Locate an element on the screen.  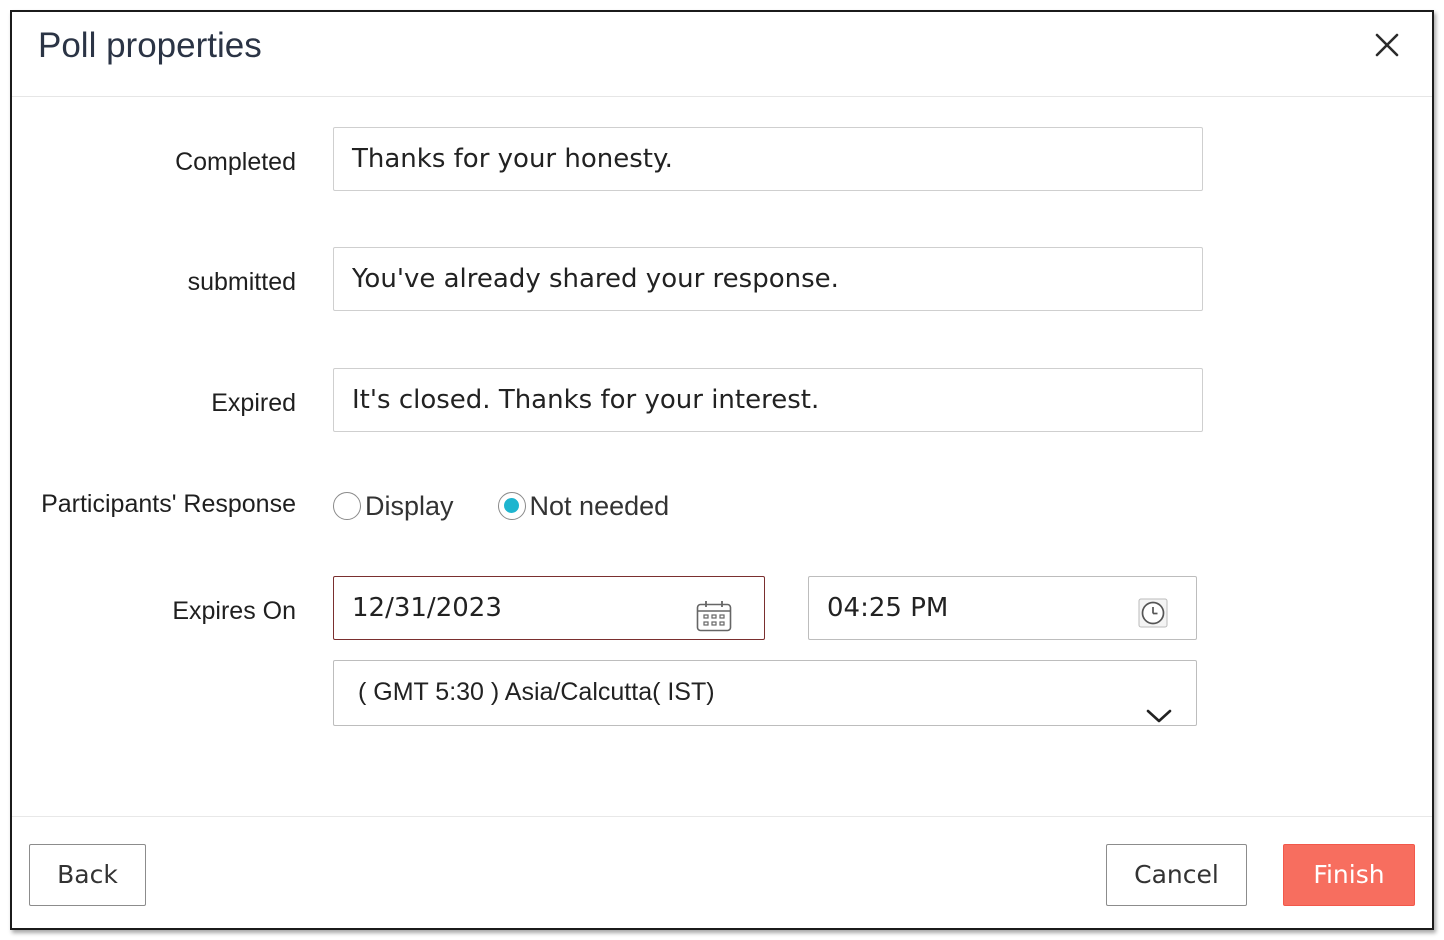
completed-message-input: Thanks for your honesty. is located at coordinates (768, 159).